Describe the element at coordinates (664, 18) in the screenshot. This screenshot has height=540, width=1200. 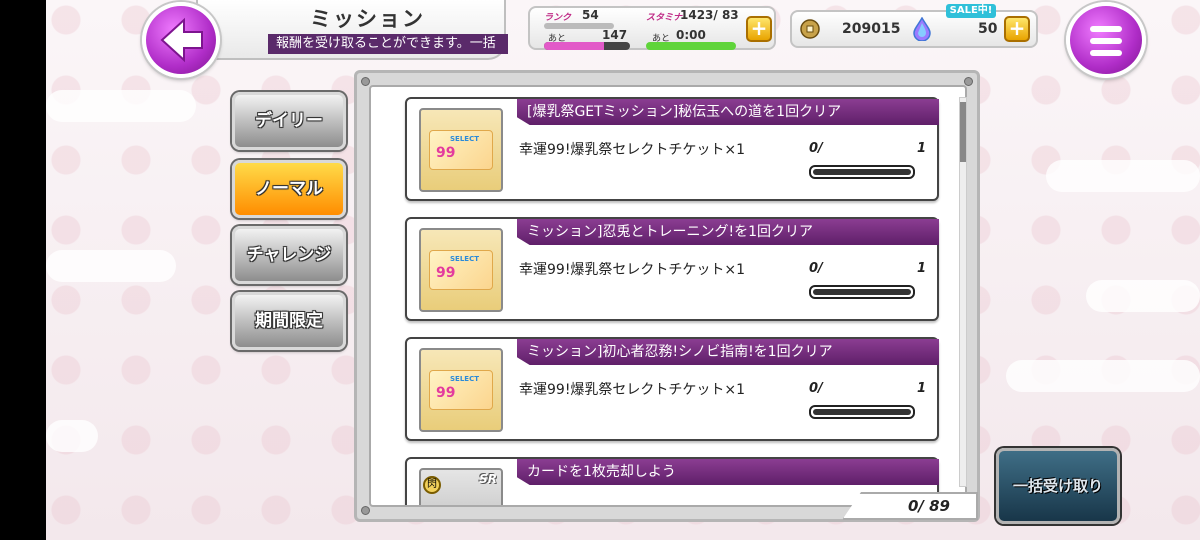
I see `stamina-label: スタミナ` at that location.